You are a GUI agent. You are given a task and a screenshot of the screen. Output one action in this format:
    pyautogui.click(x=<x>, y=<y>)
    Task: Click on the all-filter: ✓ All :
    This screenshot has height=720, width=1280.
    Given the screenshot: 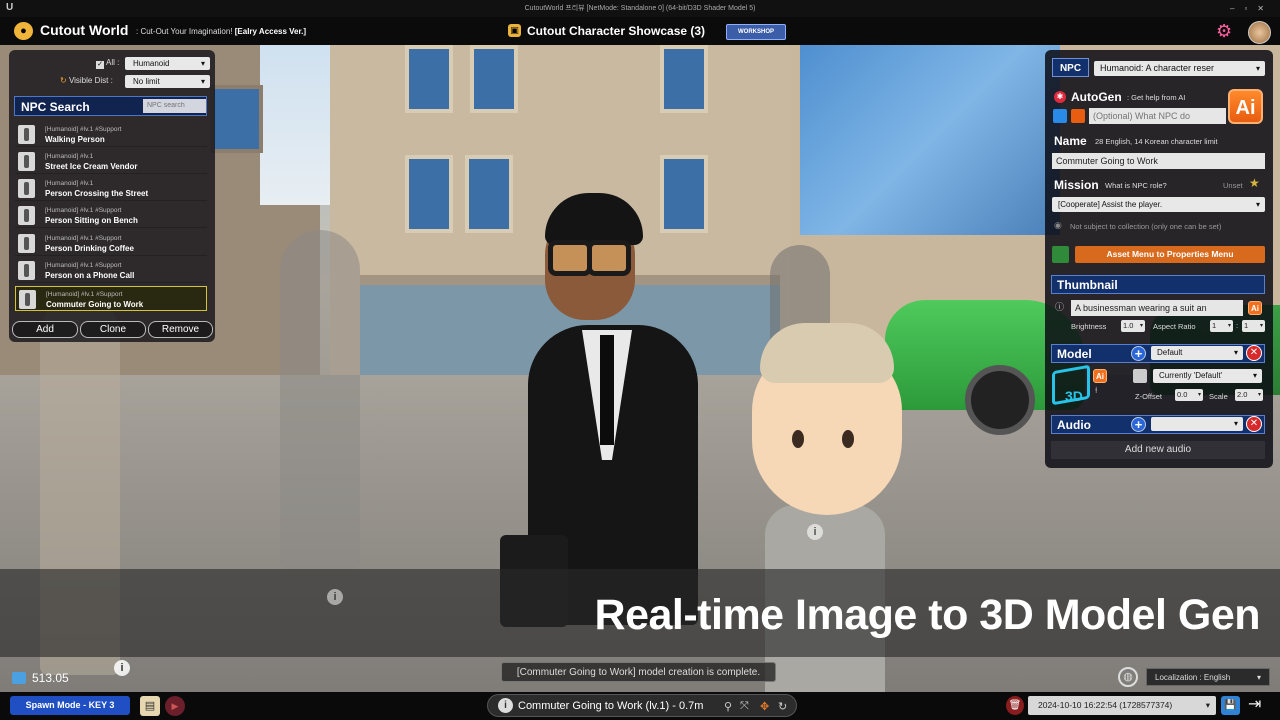 What is the action you would take?
    pyautogui.click(x=107, y=63)
    